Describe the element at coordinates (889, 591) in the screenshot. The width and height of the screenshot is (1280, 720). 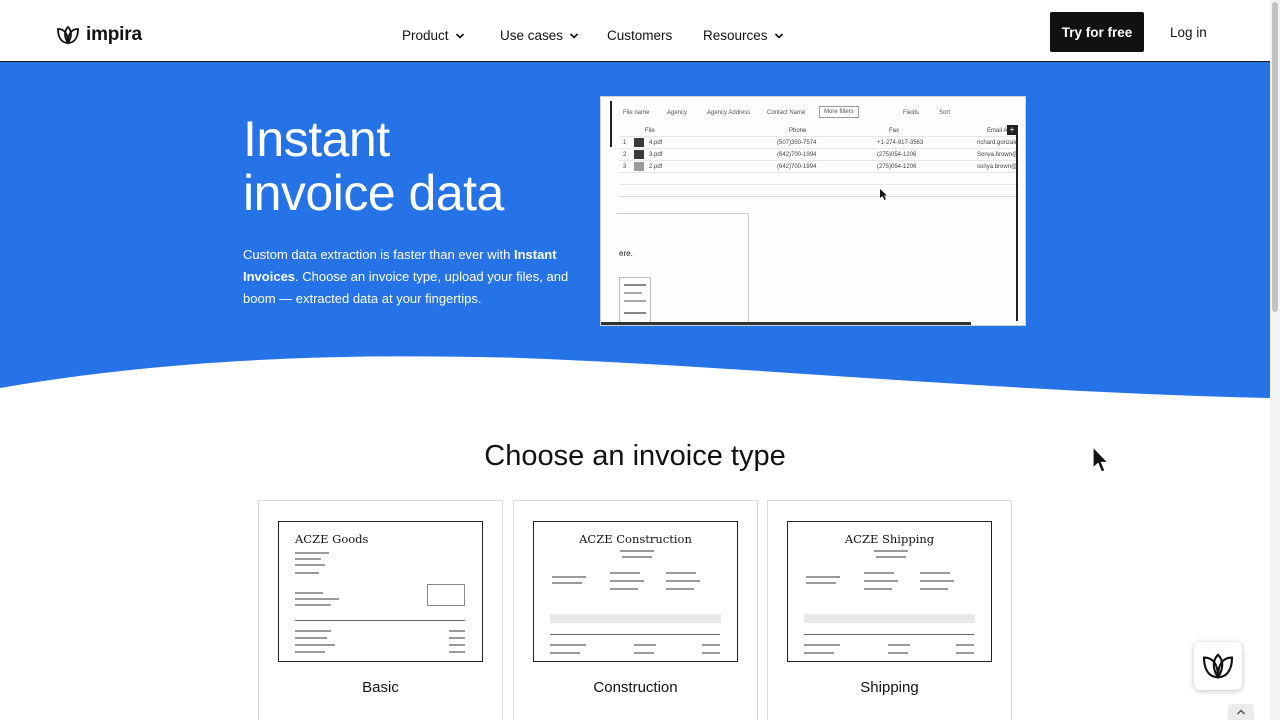
I see `invoice-preview: ACZE Shipping` at that location.